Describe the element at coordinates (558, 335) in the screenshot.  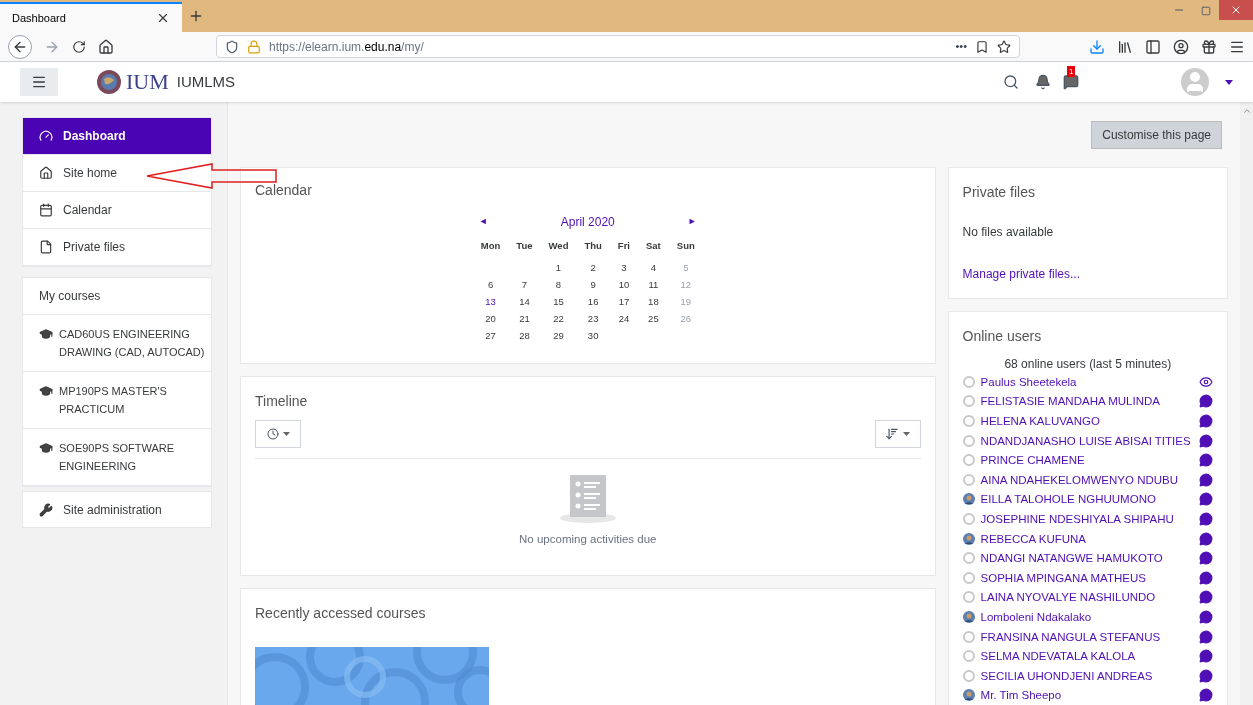
I see `calendar-day: 29` at that location.